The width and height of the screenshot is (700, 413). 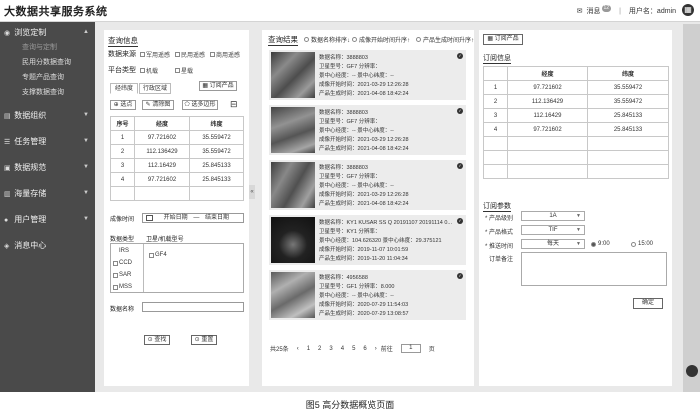 What do you see at coordinates (158, 255) in the screenshot?
I see `satellite-gf4-checkbox: GF4` at bounding box center [158, 255].